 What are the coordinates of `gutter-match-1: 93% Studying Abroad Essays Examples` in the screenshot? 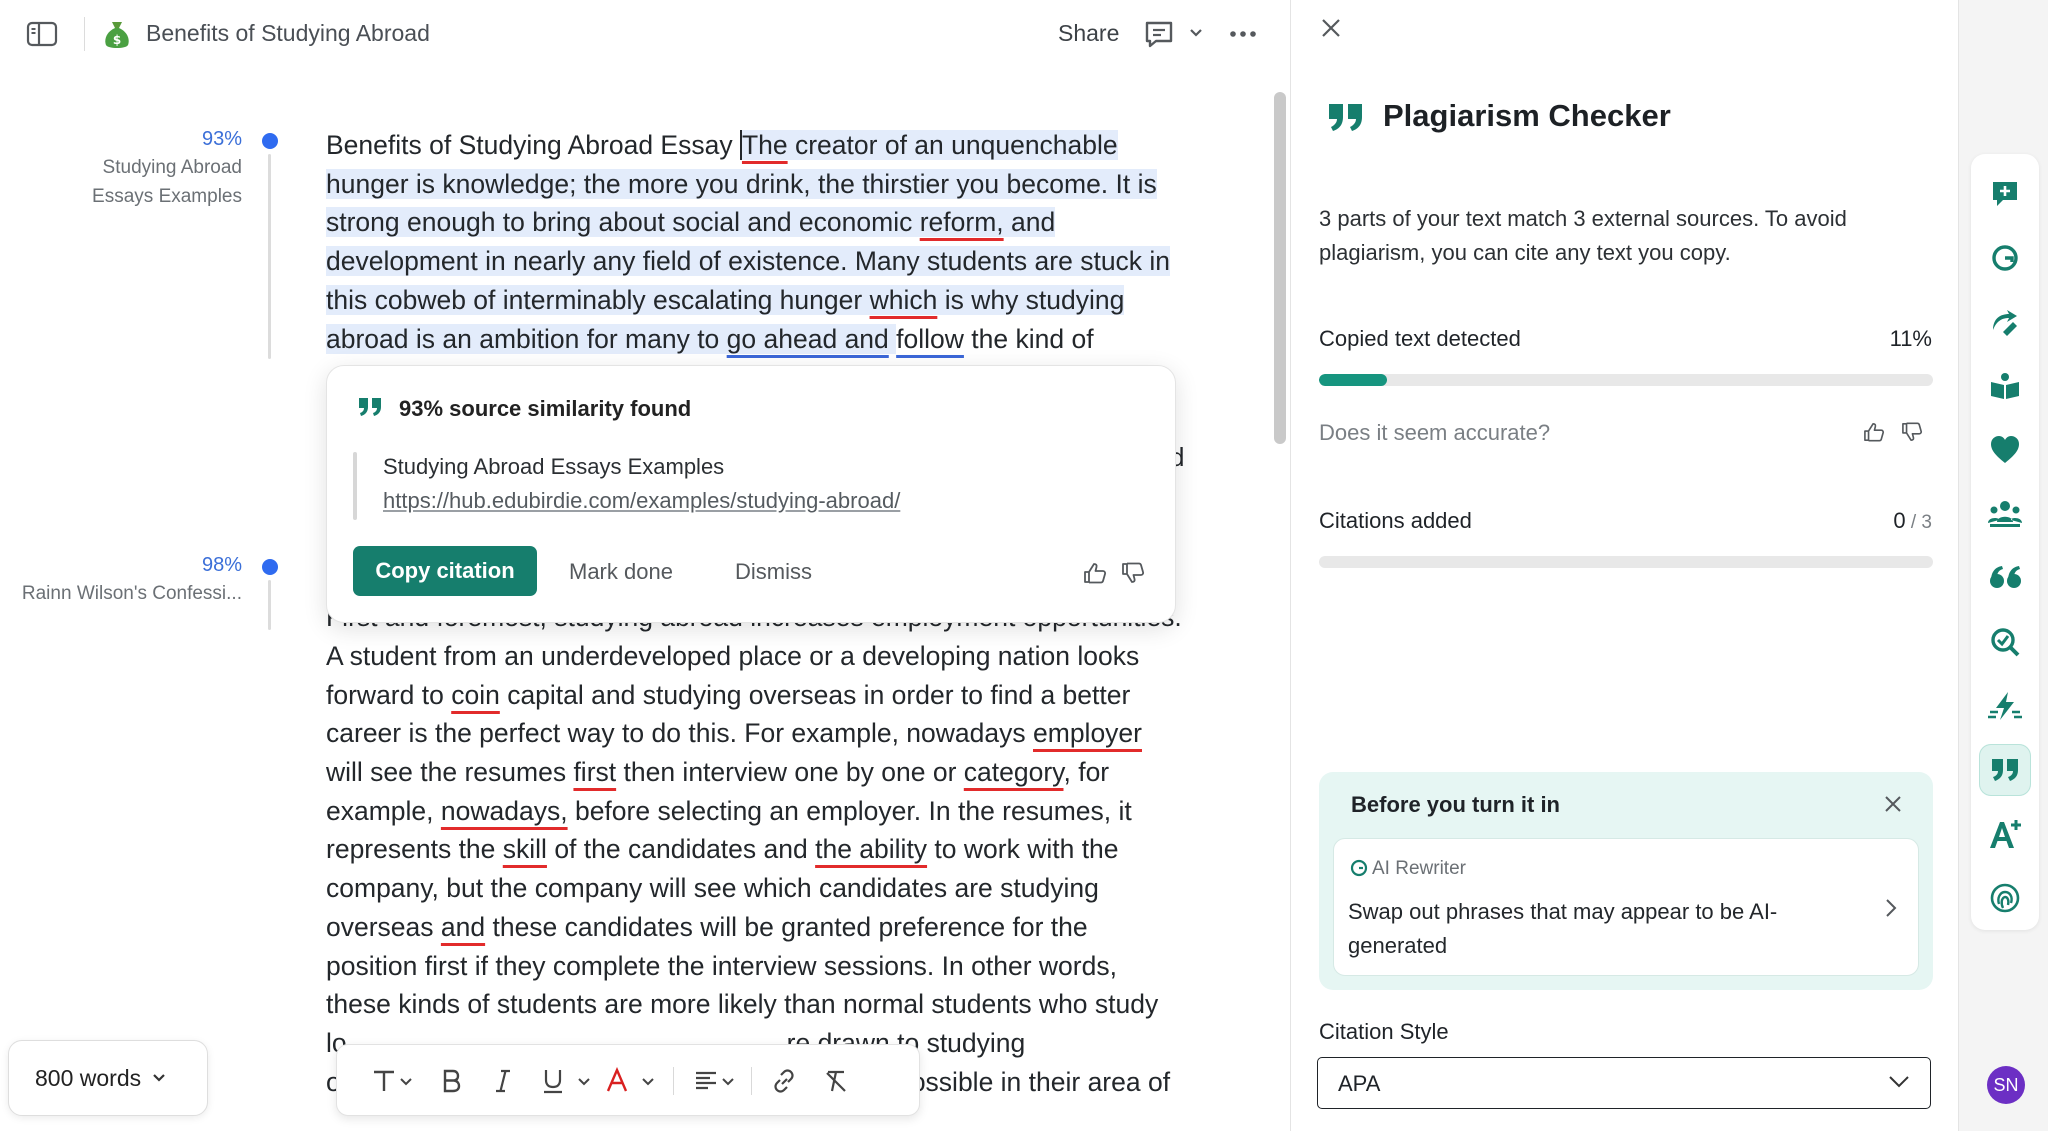 It's located at (167, 169).